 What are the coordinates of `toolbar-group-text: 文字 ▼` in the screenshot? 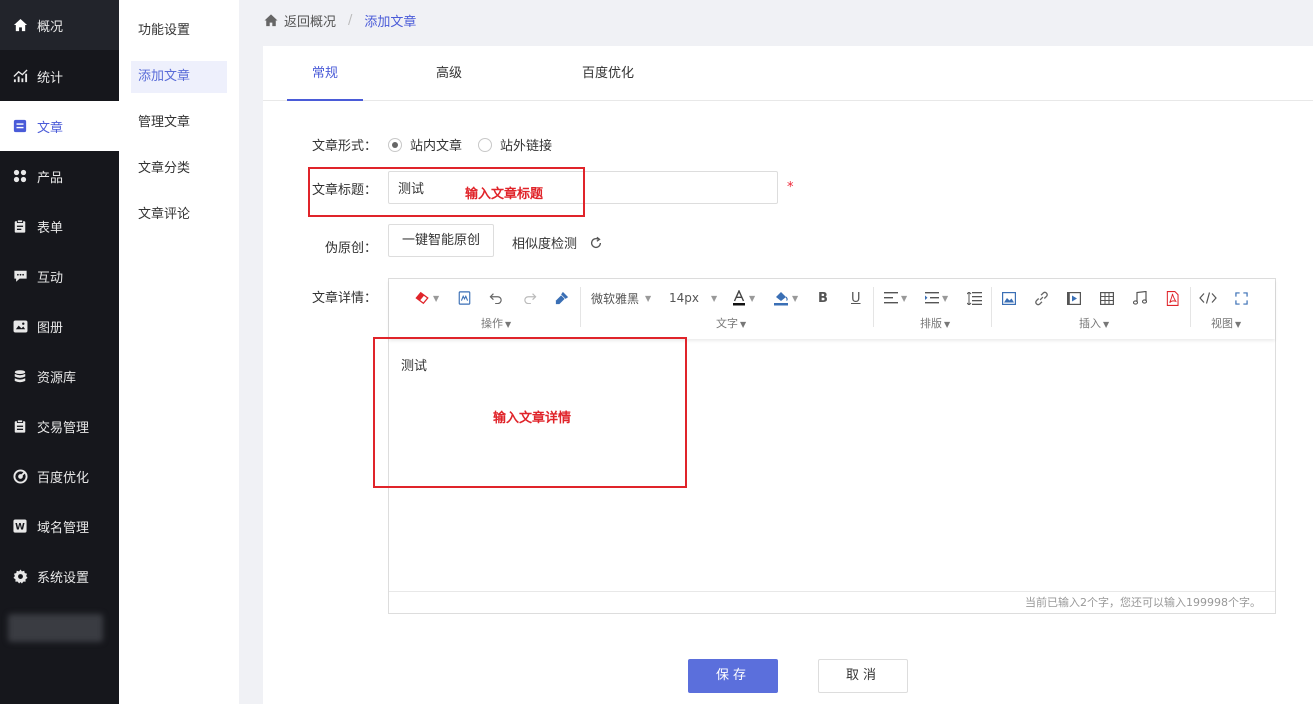 It's located at (731, 323).